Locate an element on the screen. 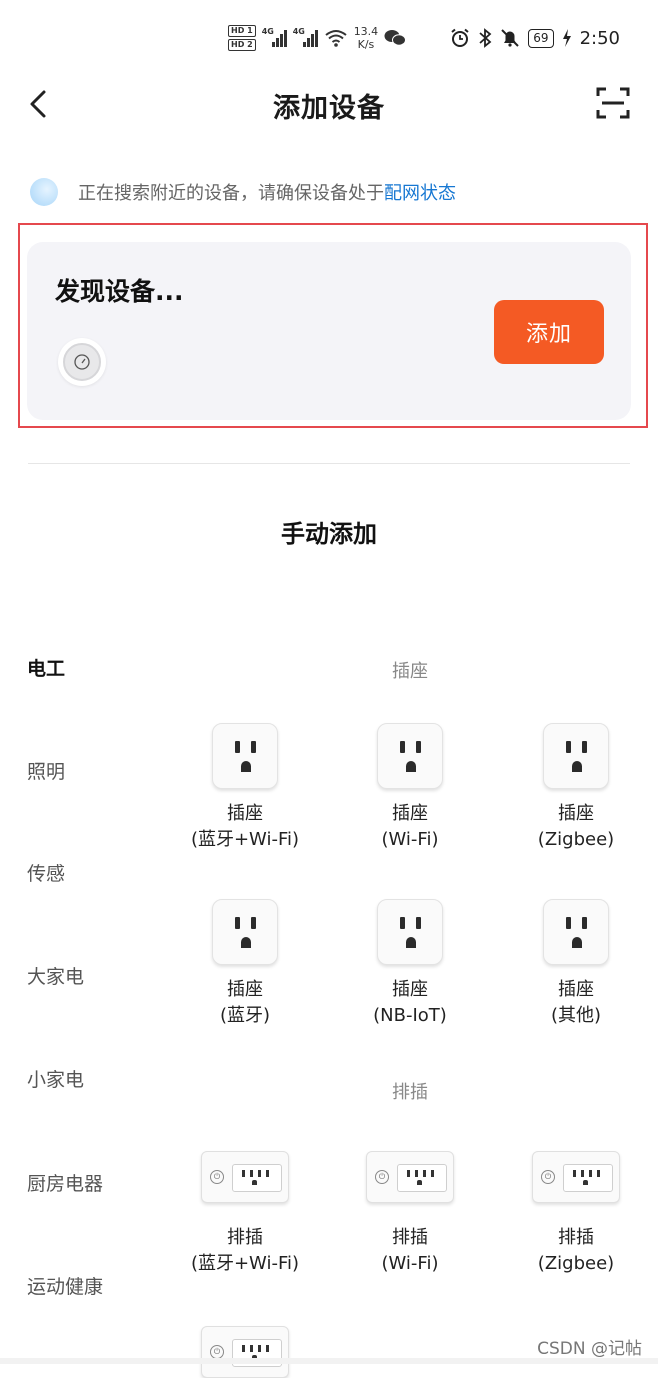 The image size is (658, 1378). searching-icon is located at coordinates (44, 192).